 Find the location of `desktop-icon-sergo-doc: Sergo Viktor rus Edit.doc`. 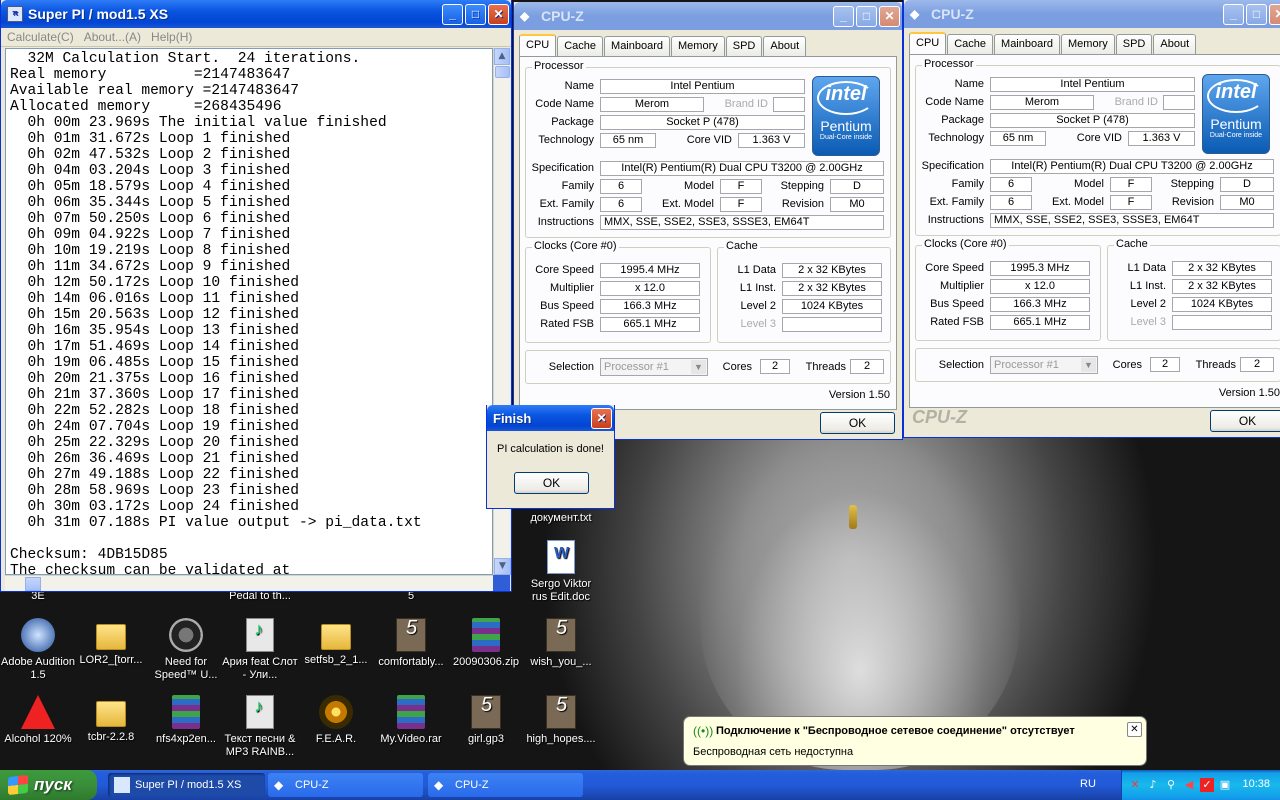

desktop-icon-sergo-doc: Sergo Viktor rus Edit.doc is located at coordinates (561, 572).